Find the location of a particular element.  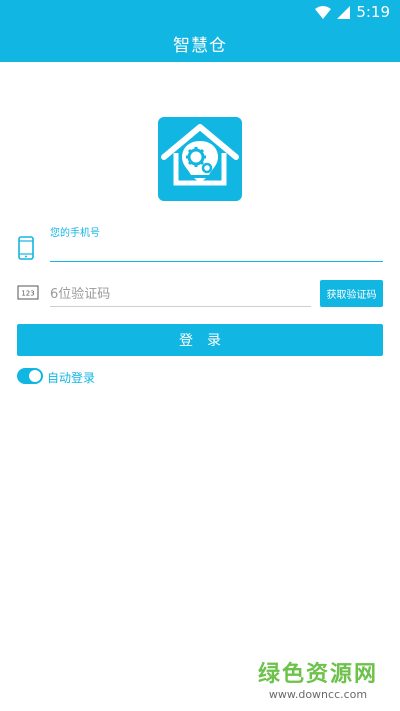

house-bulb-gear-logo-icon is located at coordinates (200, 155).